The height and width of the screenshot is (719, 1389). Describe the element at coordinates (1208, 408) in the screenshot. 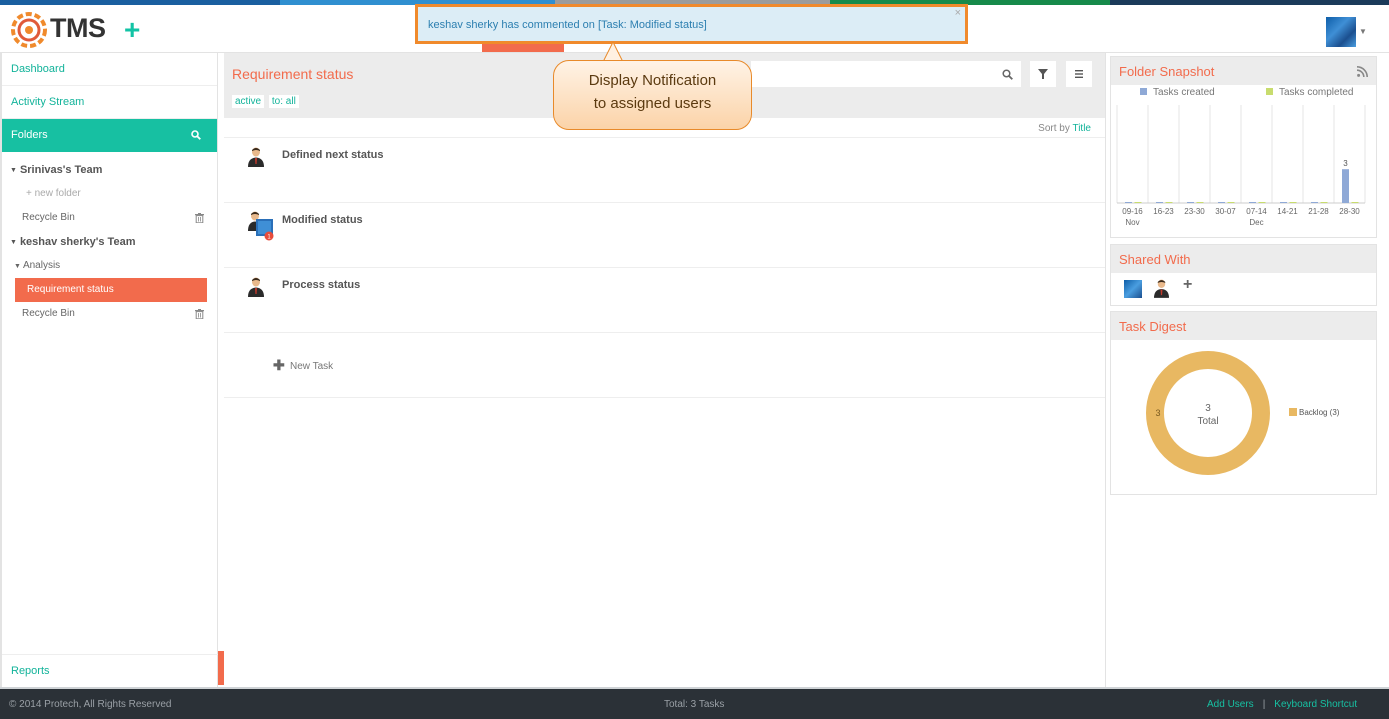

I see `donut-center-value: 3` at that location.